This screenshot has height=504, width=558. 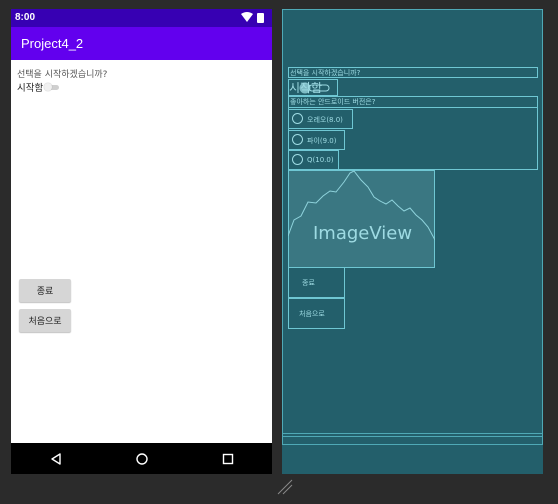 I want to click on blueprint-radio-pie-label: 파이(9.0), so click(x=322, y=141).